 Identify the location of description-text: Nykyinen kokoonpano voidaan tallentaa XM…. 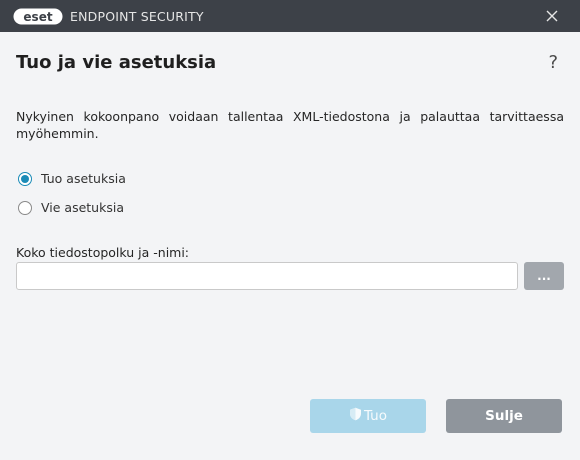
(290, 125).